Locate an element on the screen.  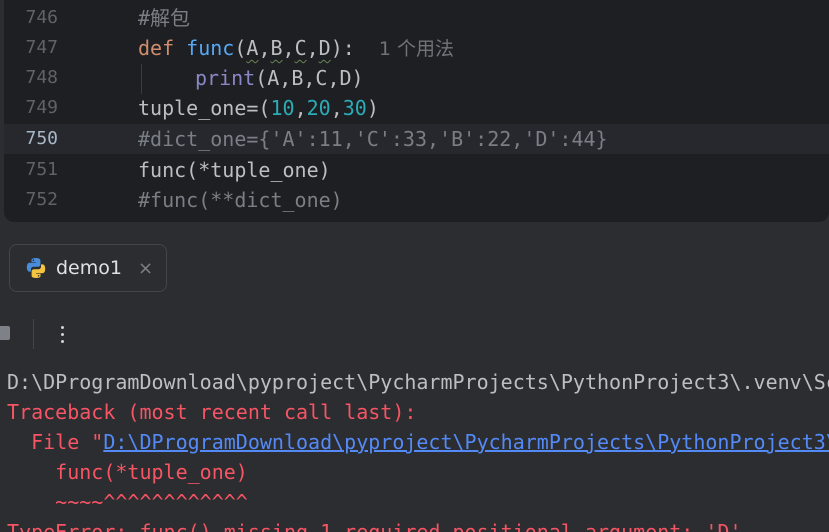
function-call: func(*tuple_one) is located at coordinates (234, 170).